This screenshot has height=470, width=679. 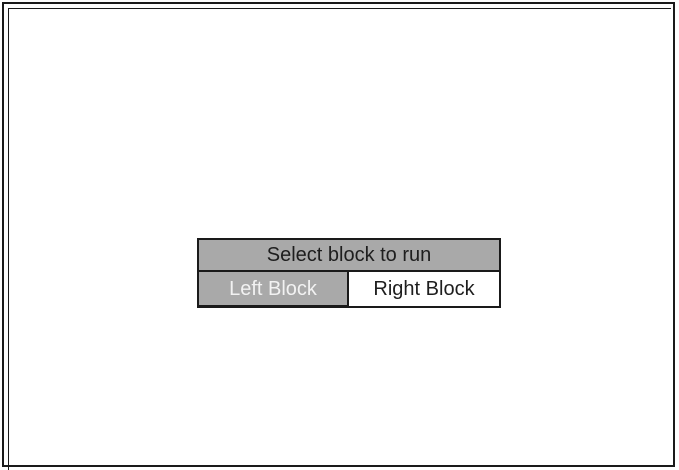 I want to click on left-block-button: Left Block, so click(x=273, y=289).